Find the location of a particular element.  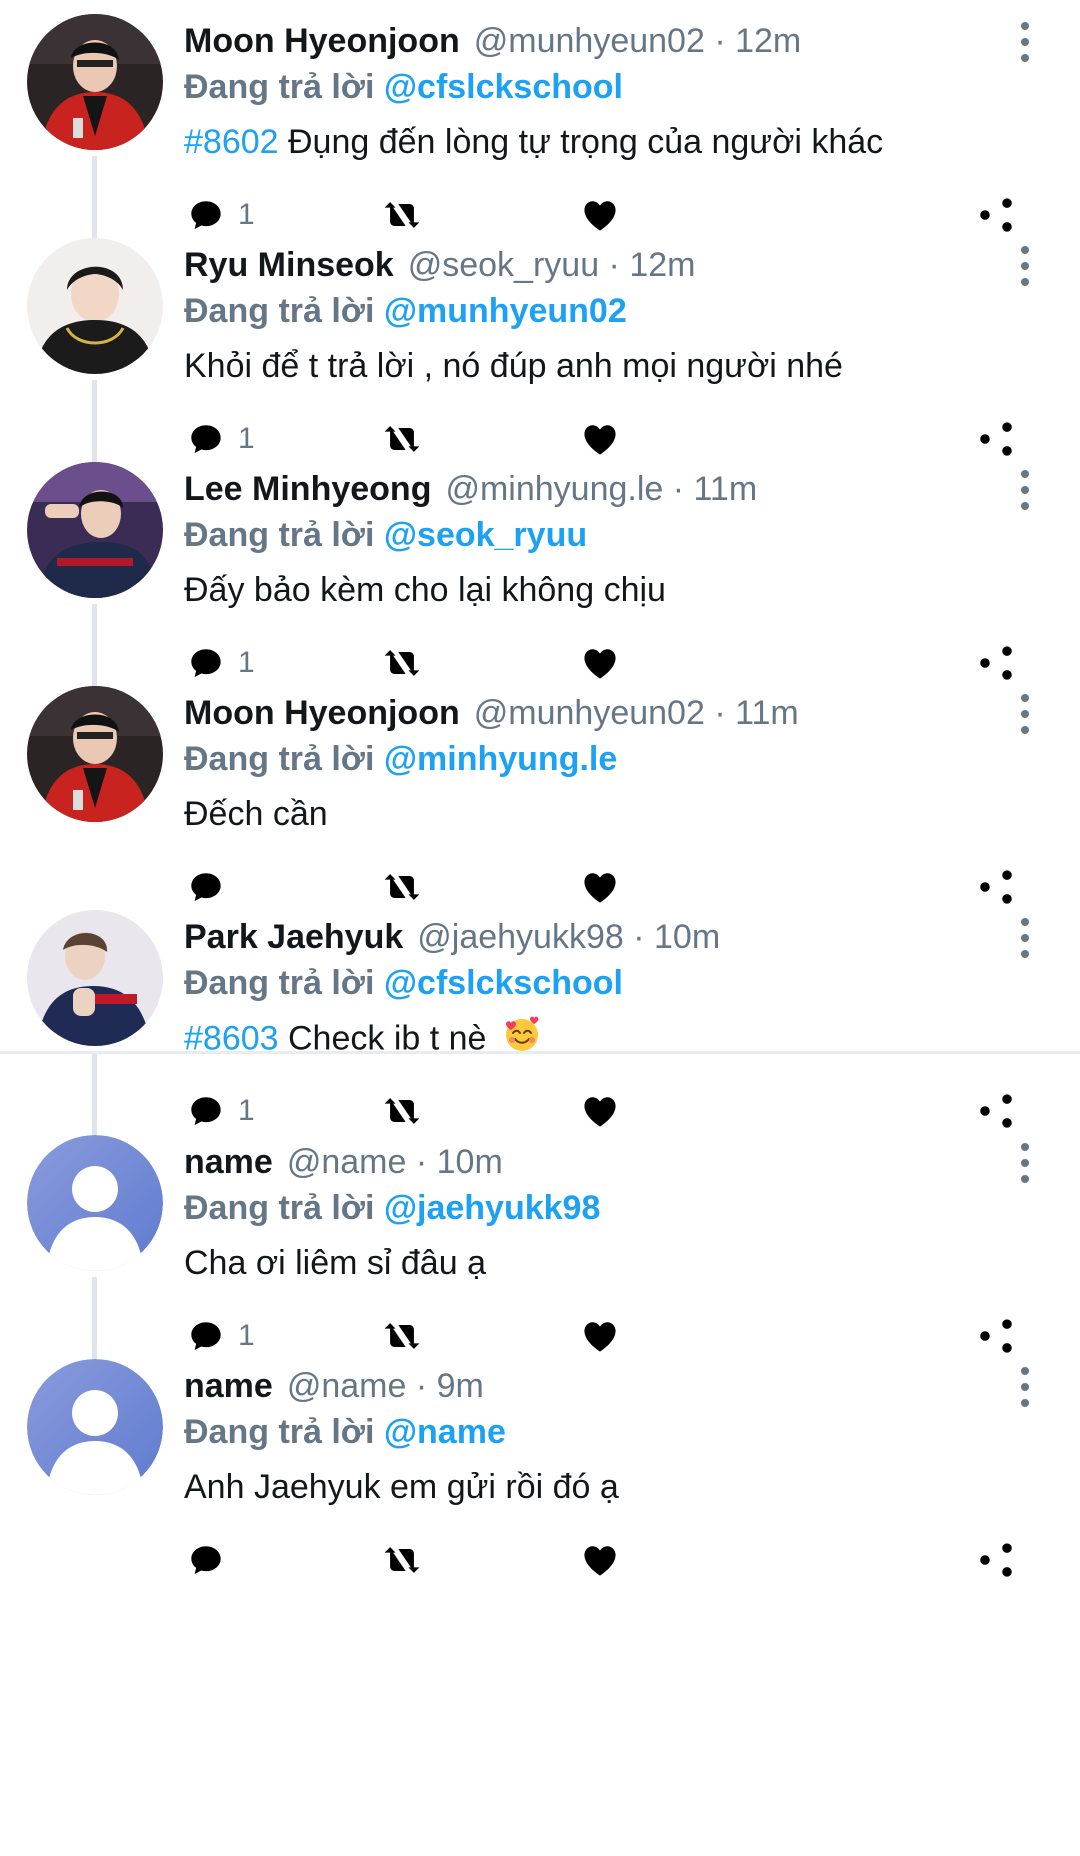

replying-to-line: Đang trả lời @jaehyukk98 is located at coordinates (612, 1208).